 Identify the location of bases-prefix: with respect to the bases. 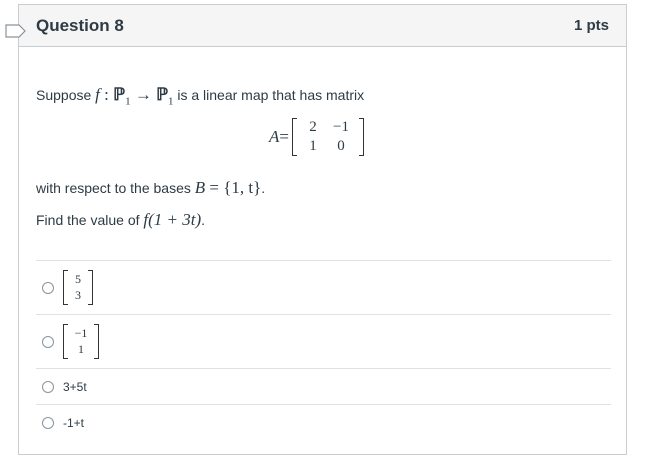
(113, 188).